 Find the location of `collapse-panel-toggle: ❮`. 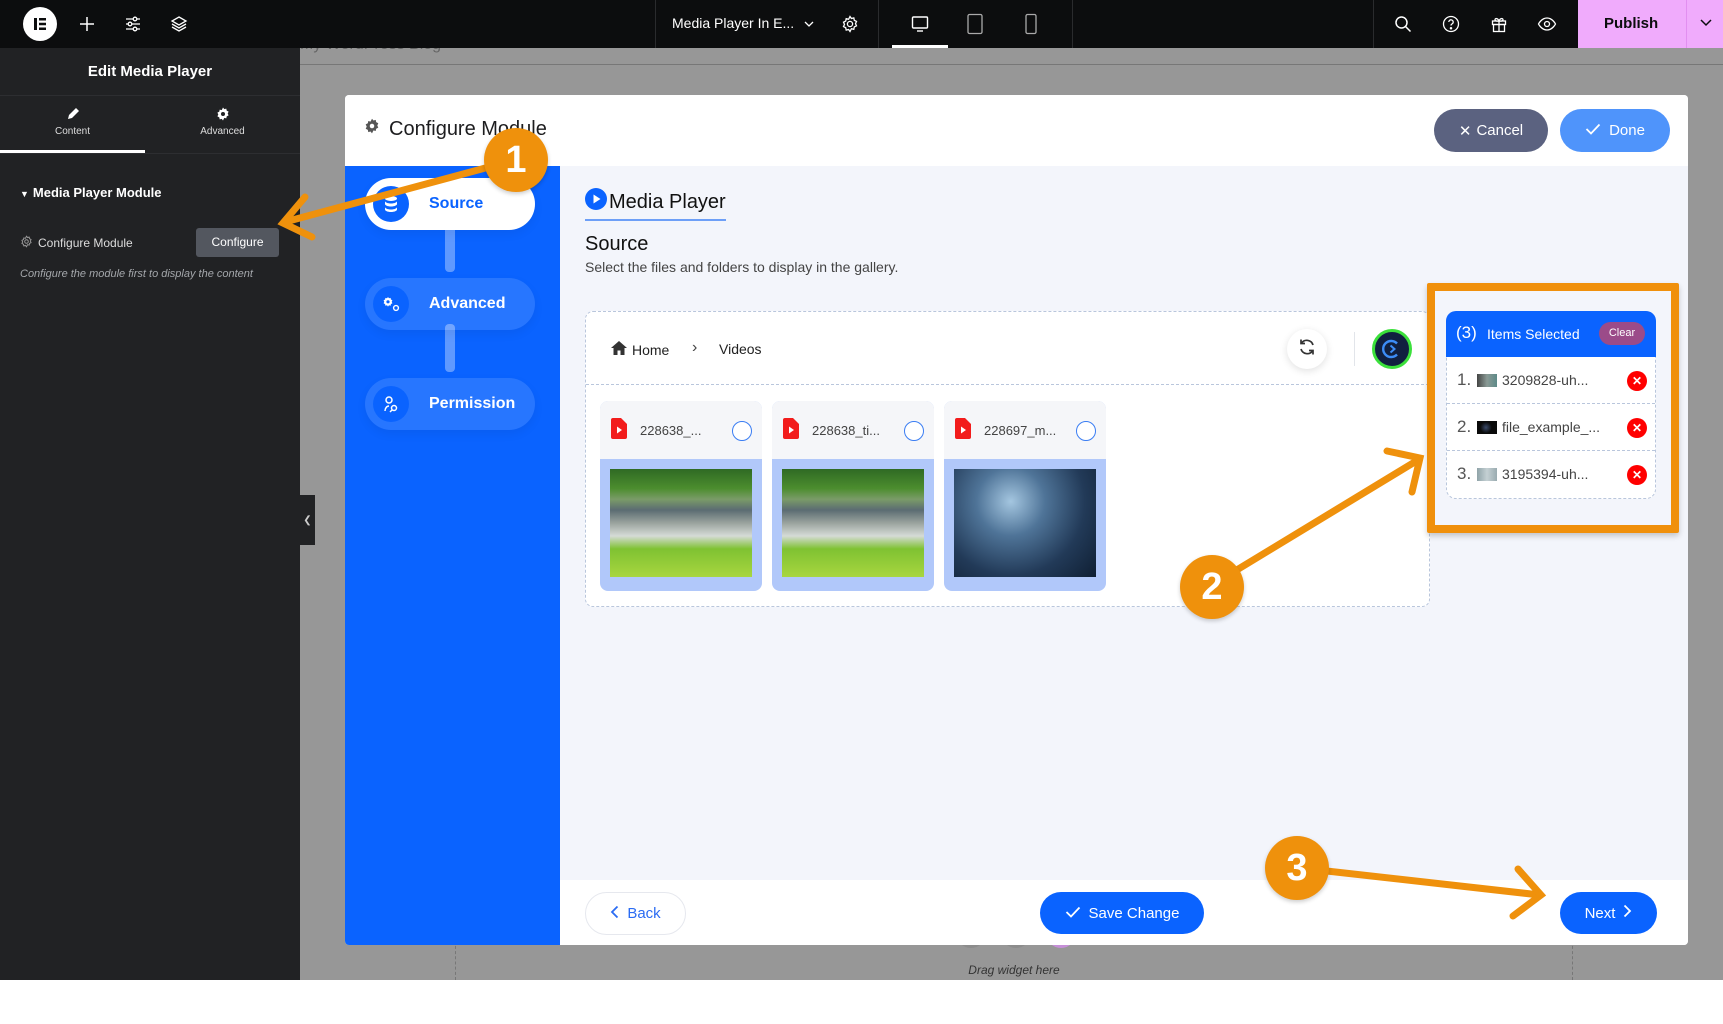

collapse-panel-toggle: ❮ is located at coordinates (307, 520).